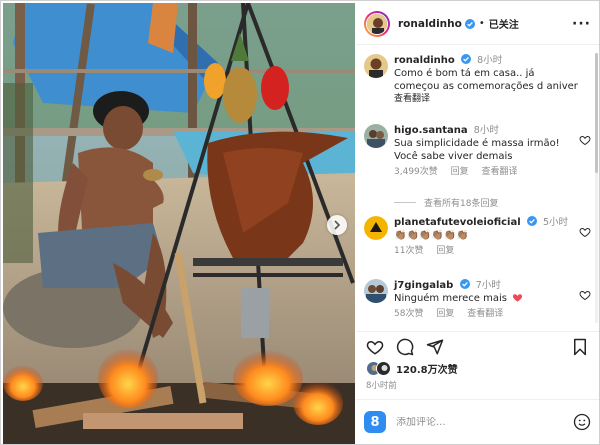 The width and height of the screenshot is (600, 445). Describe the element at coordinates (453, 156) in the screenshot. I see `comment-text-line2: Você sabe viver demais` at that location.